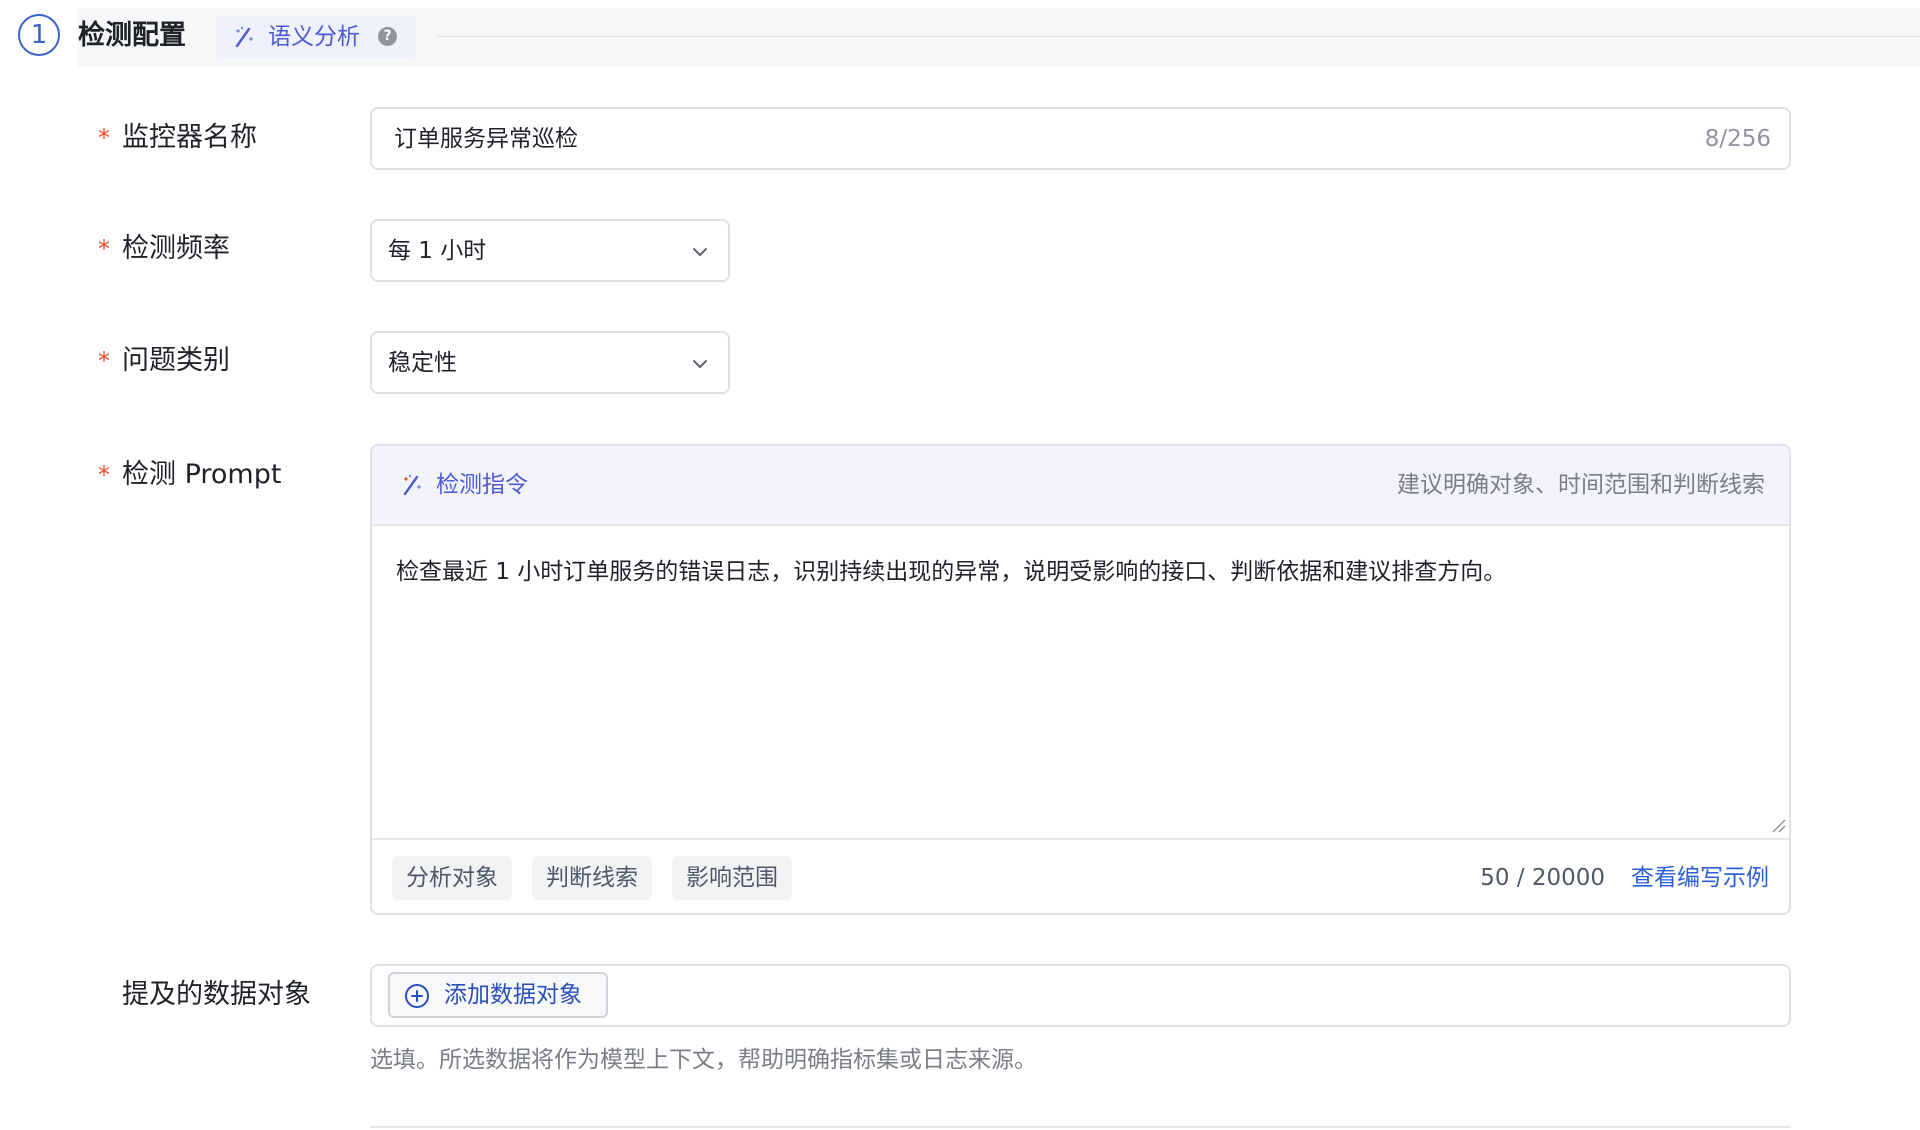 The image size is (1920, 1130). What do you see at coordinates (592, 878) in the screenshot?
I see `prompt-tag-judgment-clue: 判断线索` at bounding box center [592, 878].